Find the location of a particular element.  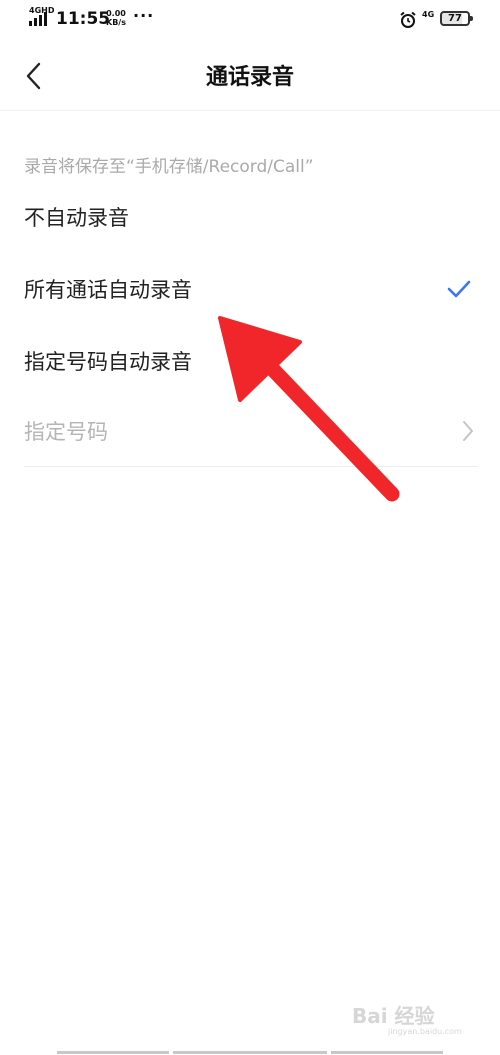

save-location-hint: 录音将保存至“手机存储/Record/Call” is located at coordinates (169, 167).